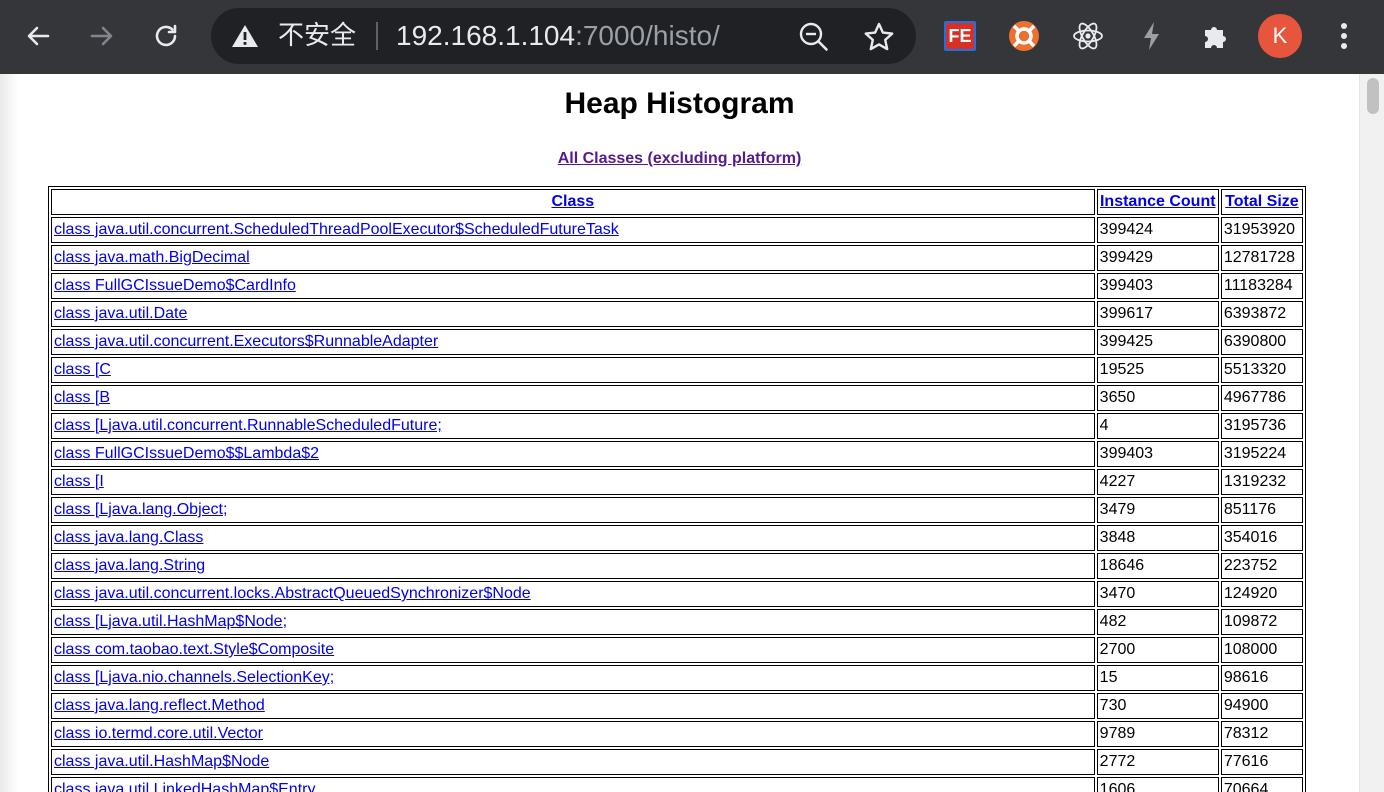  Describe the element at coordinates (1157, 594) in the screenshot. I see `instance-count-cell: 3470` at that location.